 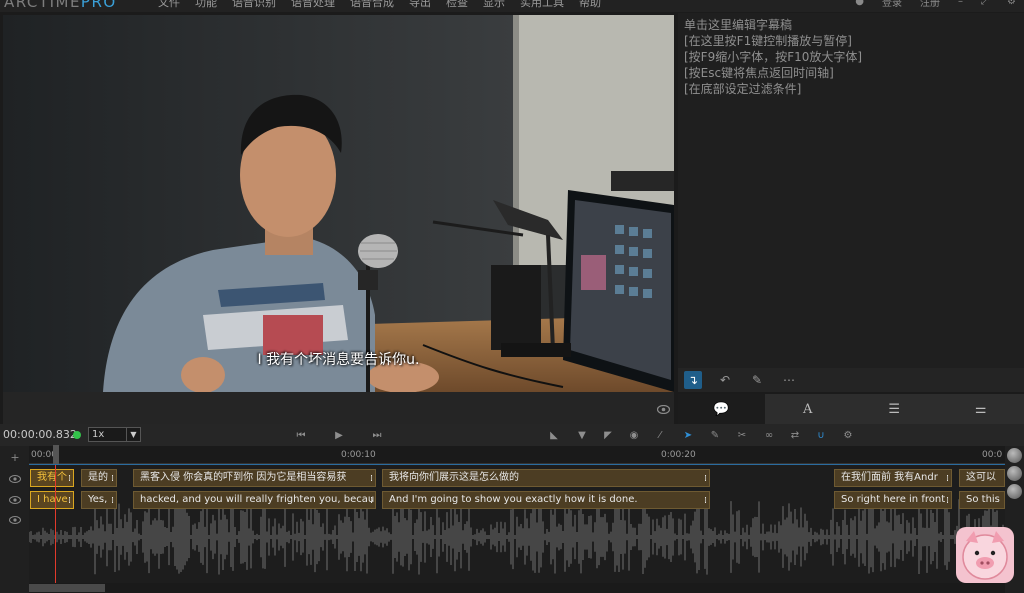 What do you see at coordinates (554, 435) in the screenshot?
I see `mark-left-icon: ◣` at bounding box center [554, 435].